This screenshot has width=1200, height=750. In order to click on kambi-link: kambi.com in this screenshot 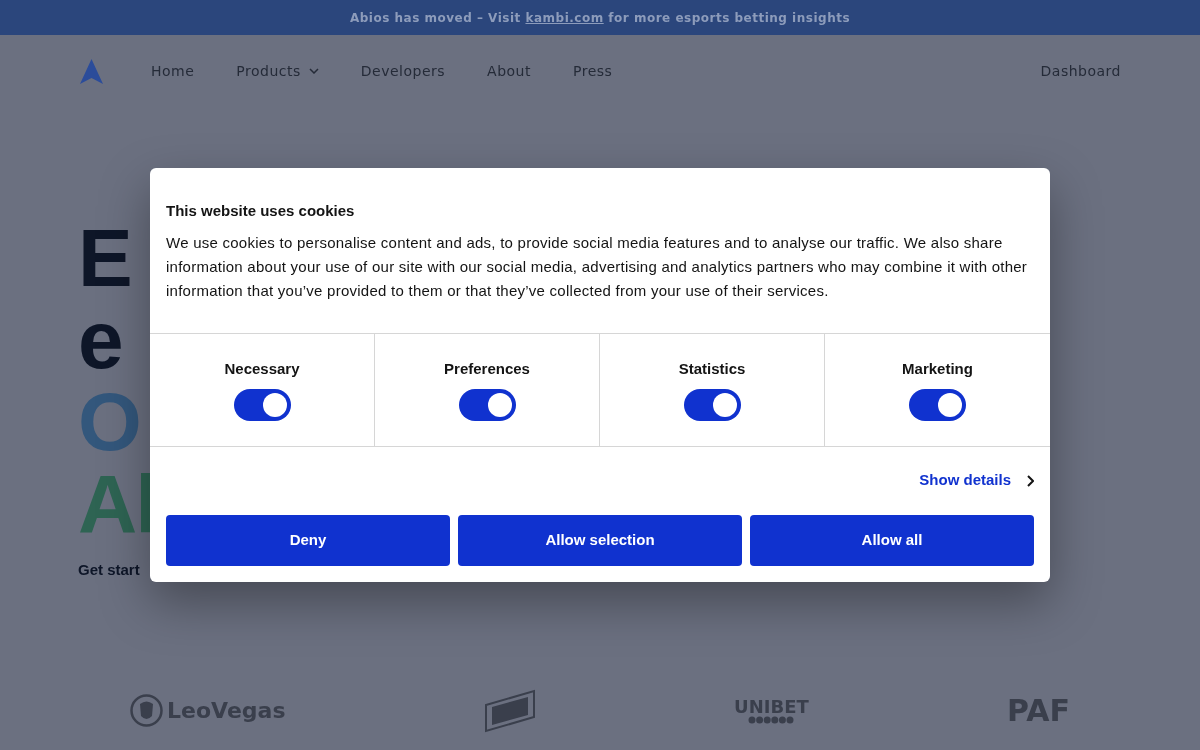, I will do `click(564, 17)`.